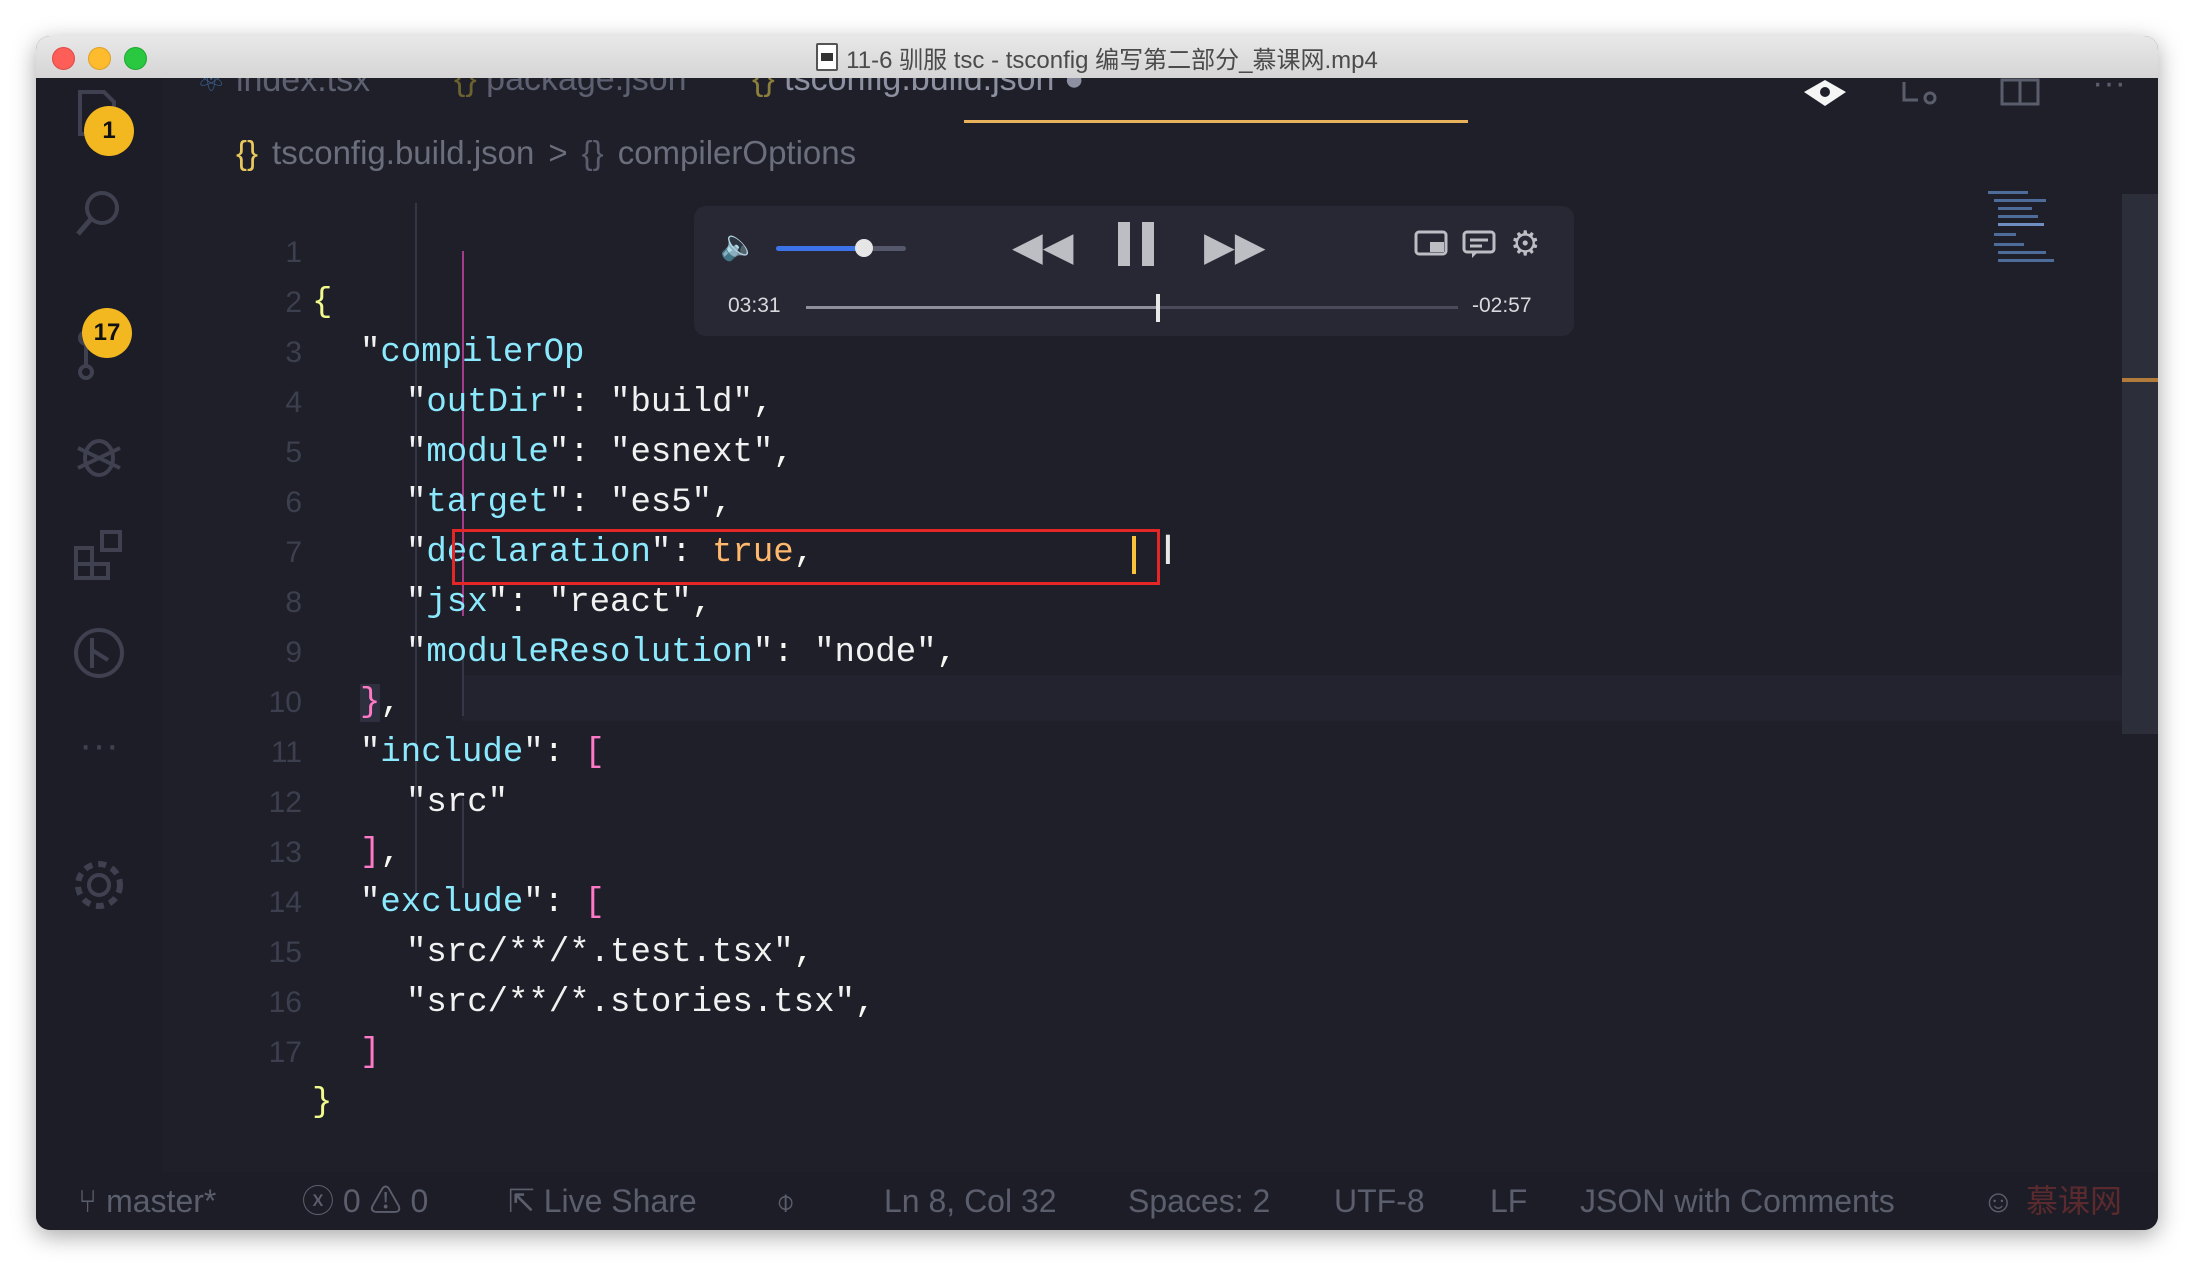 The width and height of the screenshot is (2194, 1266). What do you see at coordinates (437, 550) in the screenshot?
I see `code-line: 7 "jsx": "react",` at bounding box center [437, 550].